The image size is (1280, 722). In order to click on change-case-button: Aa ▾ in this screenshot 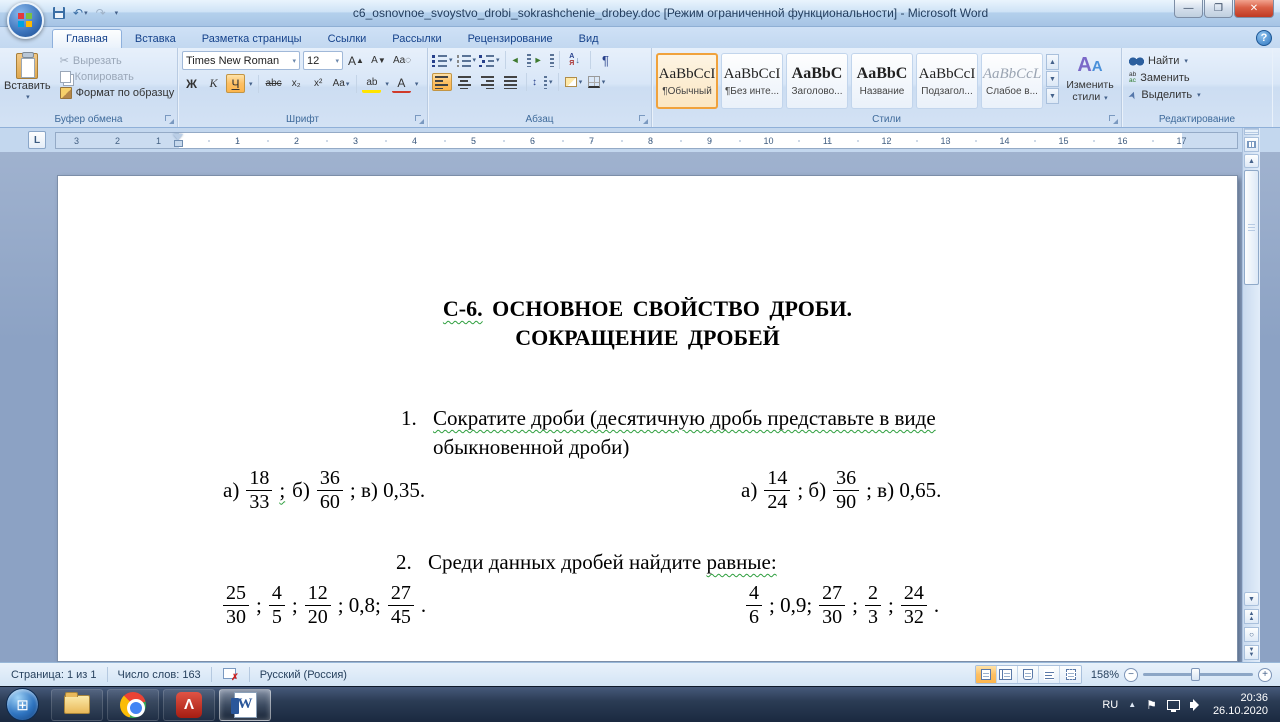, I will do `click(341, 83)`.